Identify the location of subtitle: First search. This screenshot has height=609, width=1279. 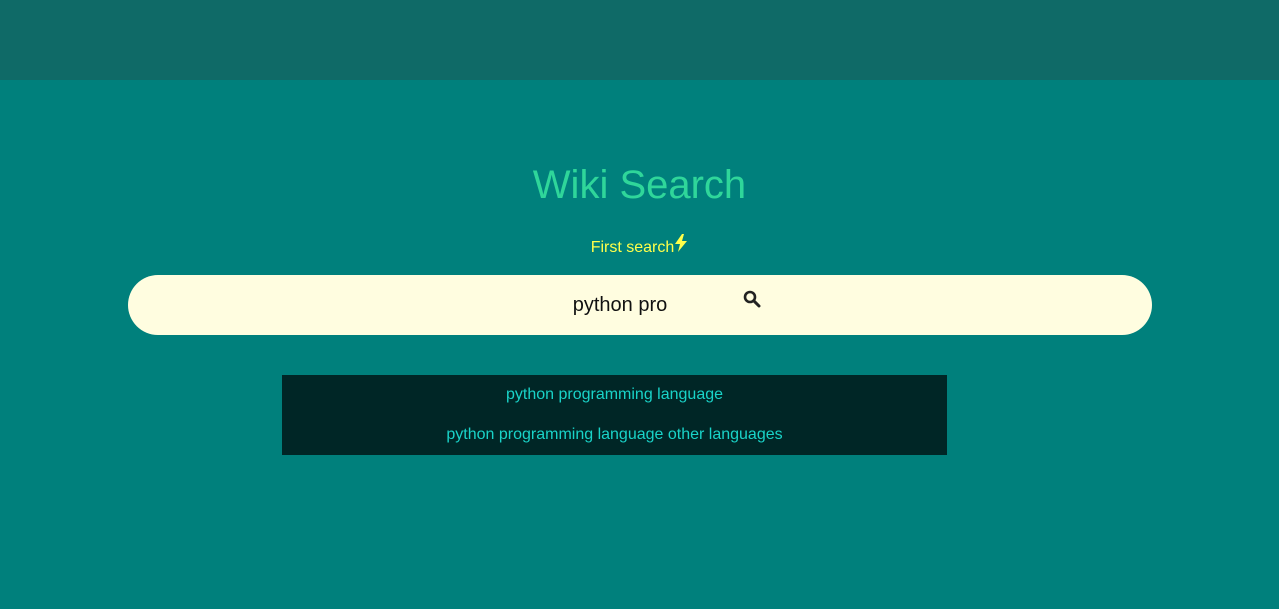
(639, 247).